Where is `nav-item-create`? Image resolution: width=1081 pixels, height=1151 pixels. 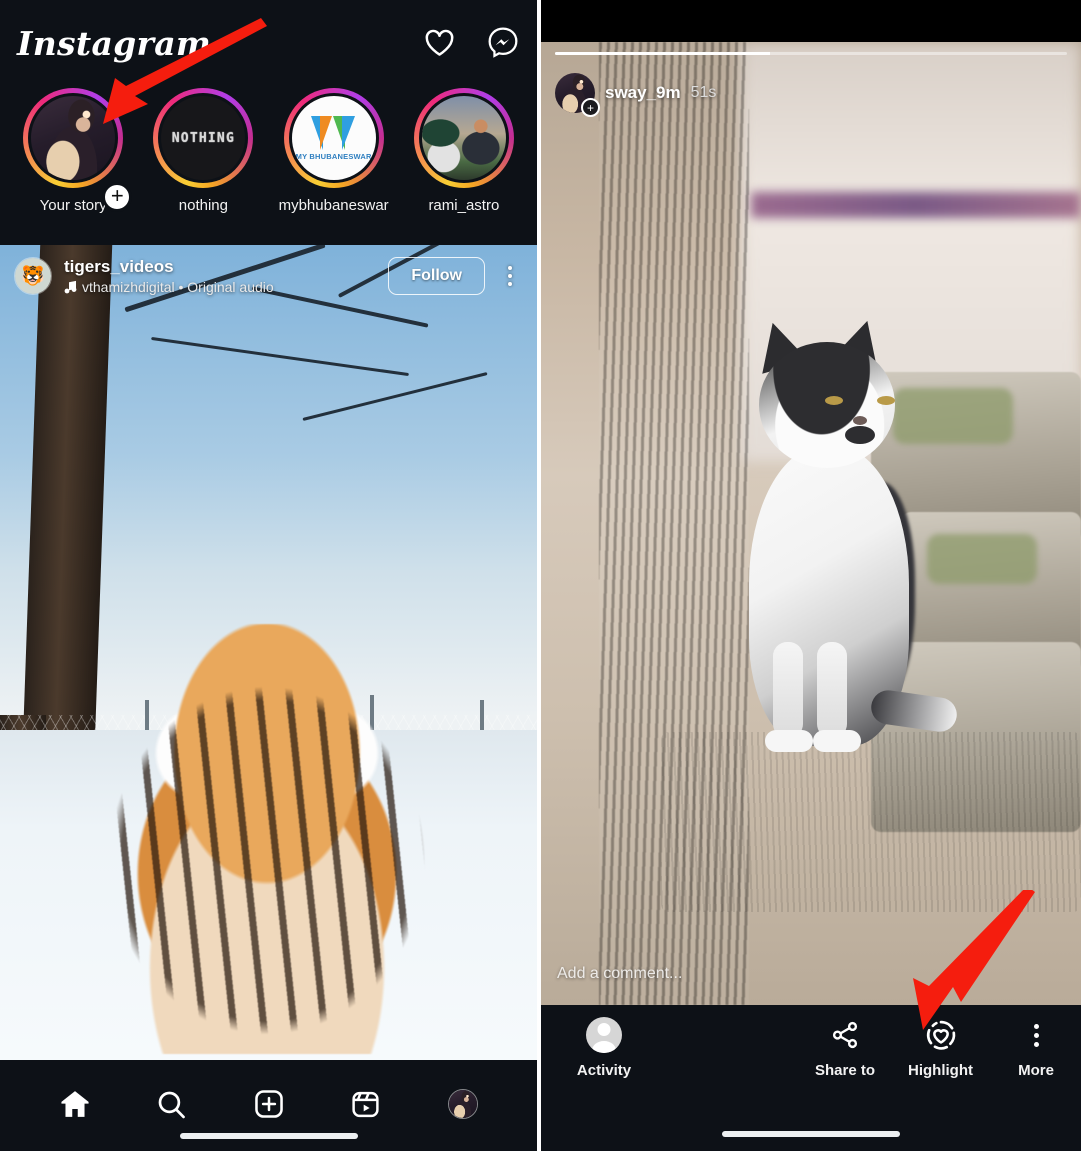 nav-item-create is located at coordinates (269, 1104).